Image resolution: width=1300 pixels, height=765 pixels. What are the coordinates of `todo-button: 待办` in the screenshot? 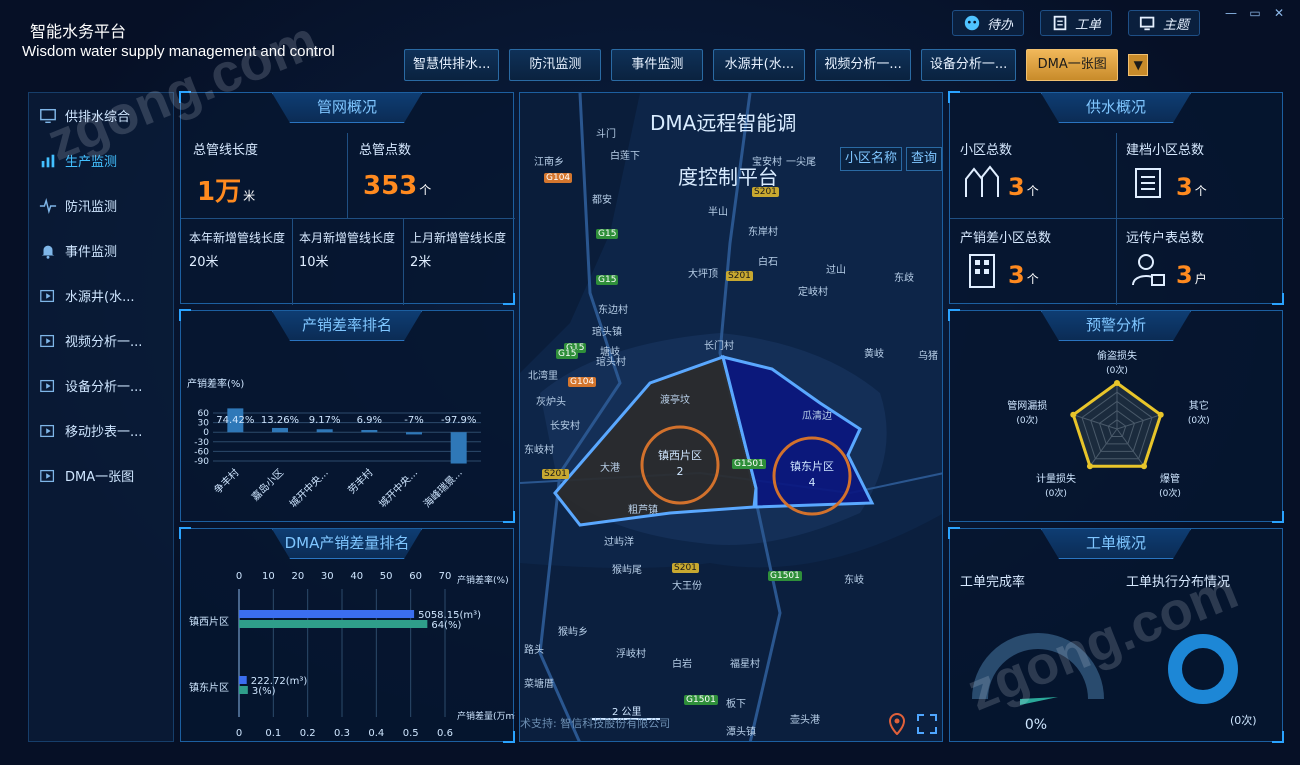 It's located at (987, 23).